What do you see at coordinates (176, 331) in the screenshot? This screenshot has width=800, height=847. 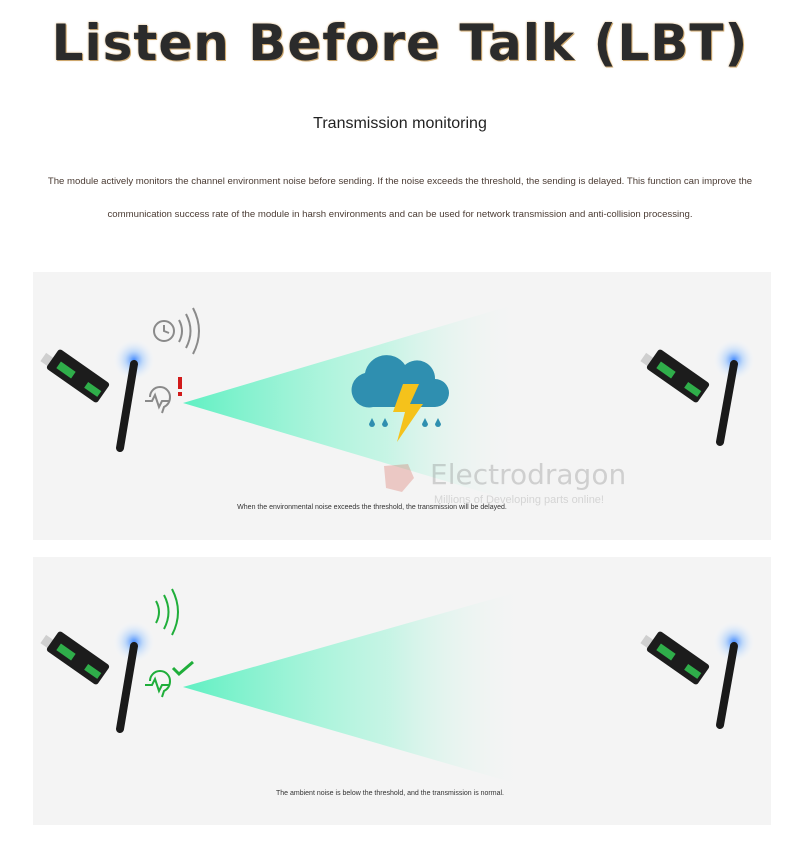 I see `clock-icon` at bounding box center [176, 331].